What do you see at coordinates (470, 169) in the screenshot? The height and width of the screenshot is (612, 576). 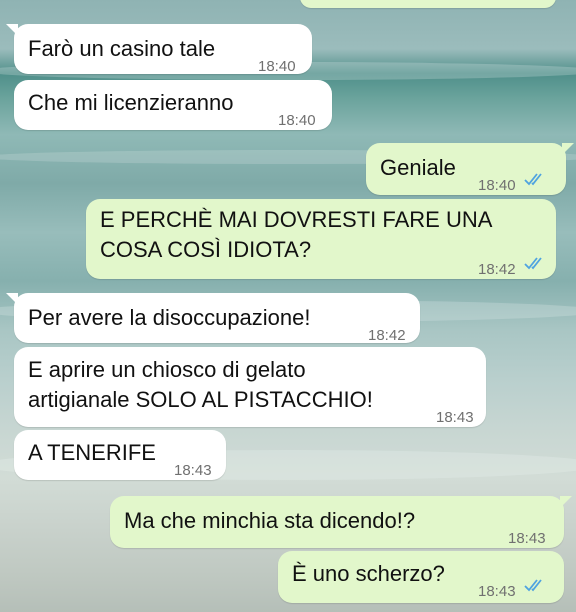 I see `message-bubble-outgoing: Geniale 18:40` at bounding box center [470, 169].